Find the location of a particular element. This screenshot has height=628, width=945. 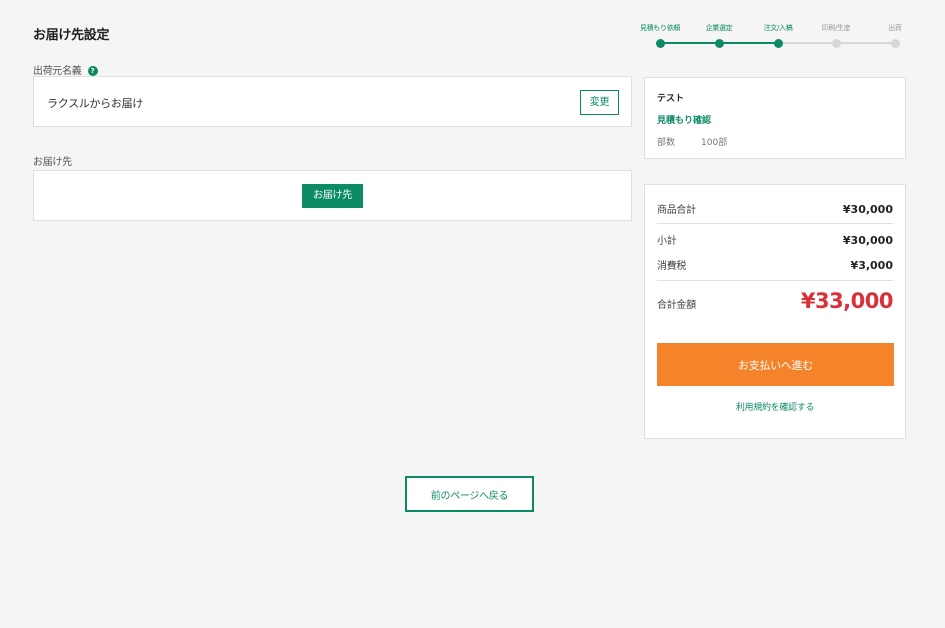

step-label: 出荷 is located at coordinates (895, 28).